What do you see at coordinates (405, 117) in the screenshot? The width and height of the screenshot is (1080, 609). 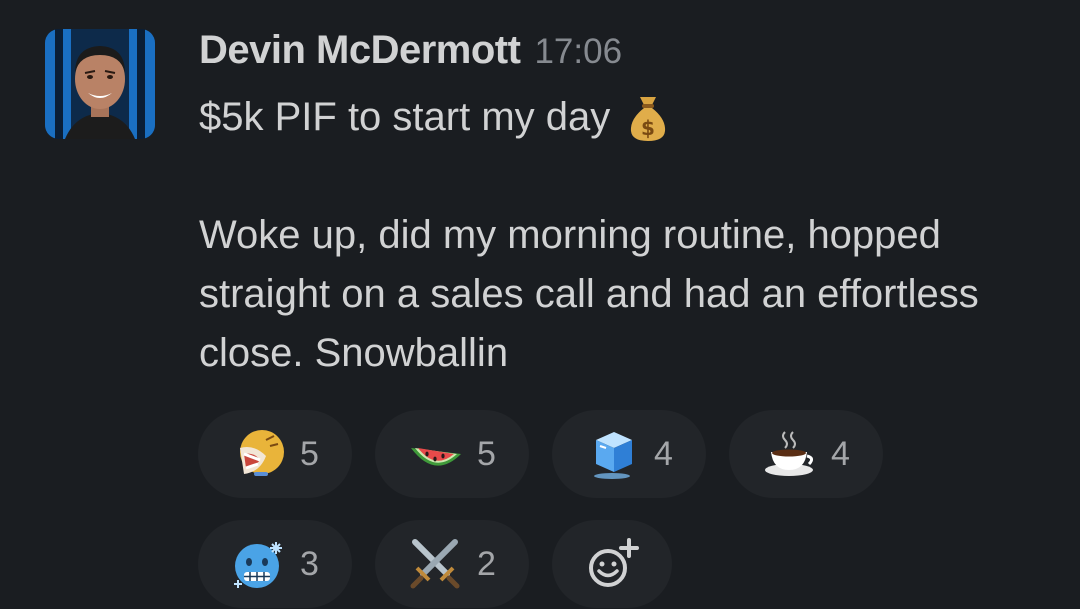 I see `message-text-line-1: $5k PIF to start my day` at bounding box center [405, 117].